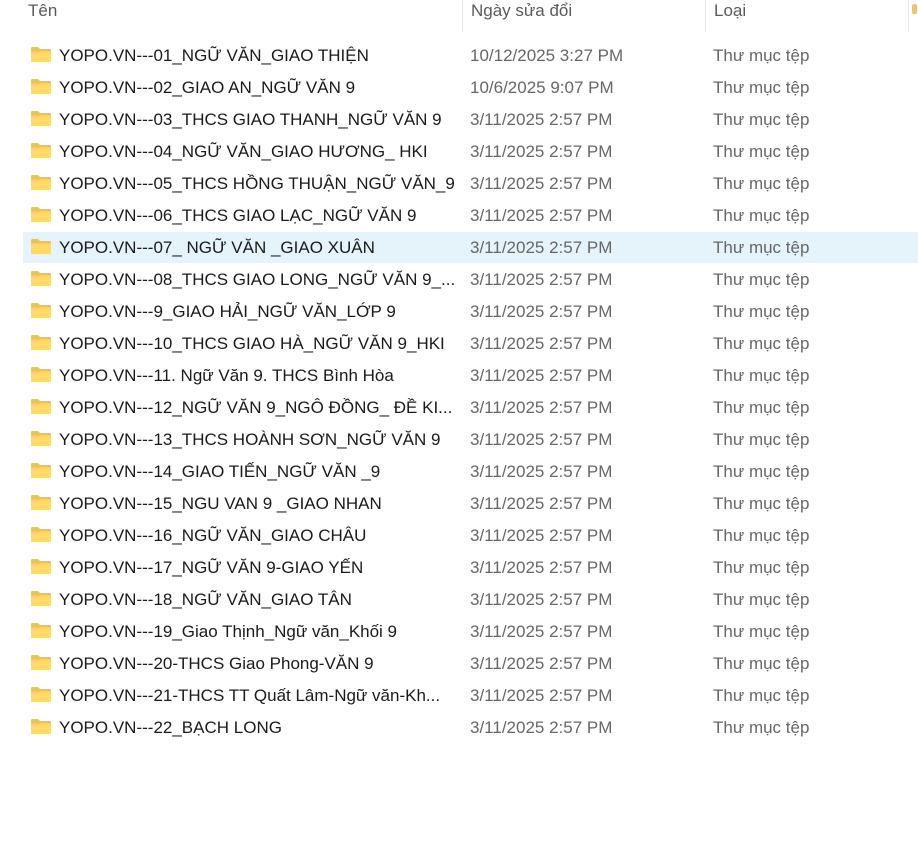  What do you see at coordinates (220, 503) in the screenshot?
I see `file-name: YOPO.VN---15_NGU VAN 9 _GIAO NHAN` at bounding box center [220, 503].